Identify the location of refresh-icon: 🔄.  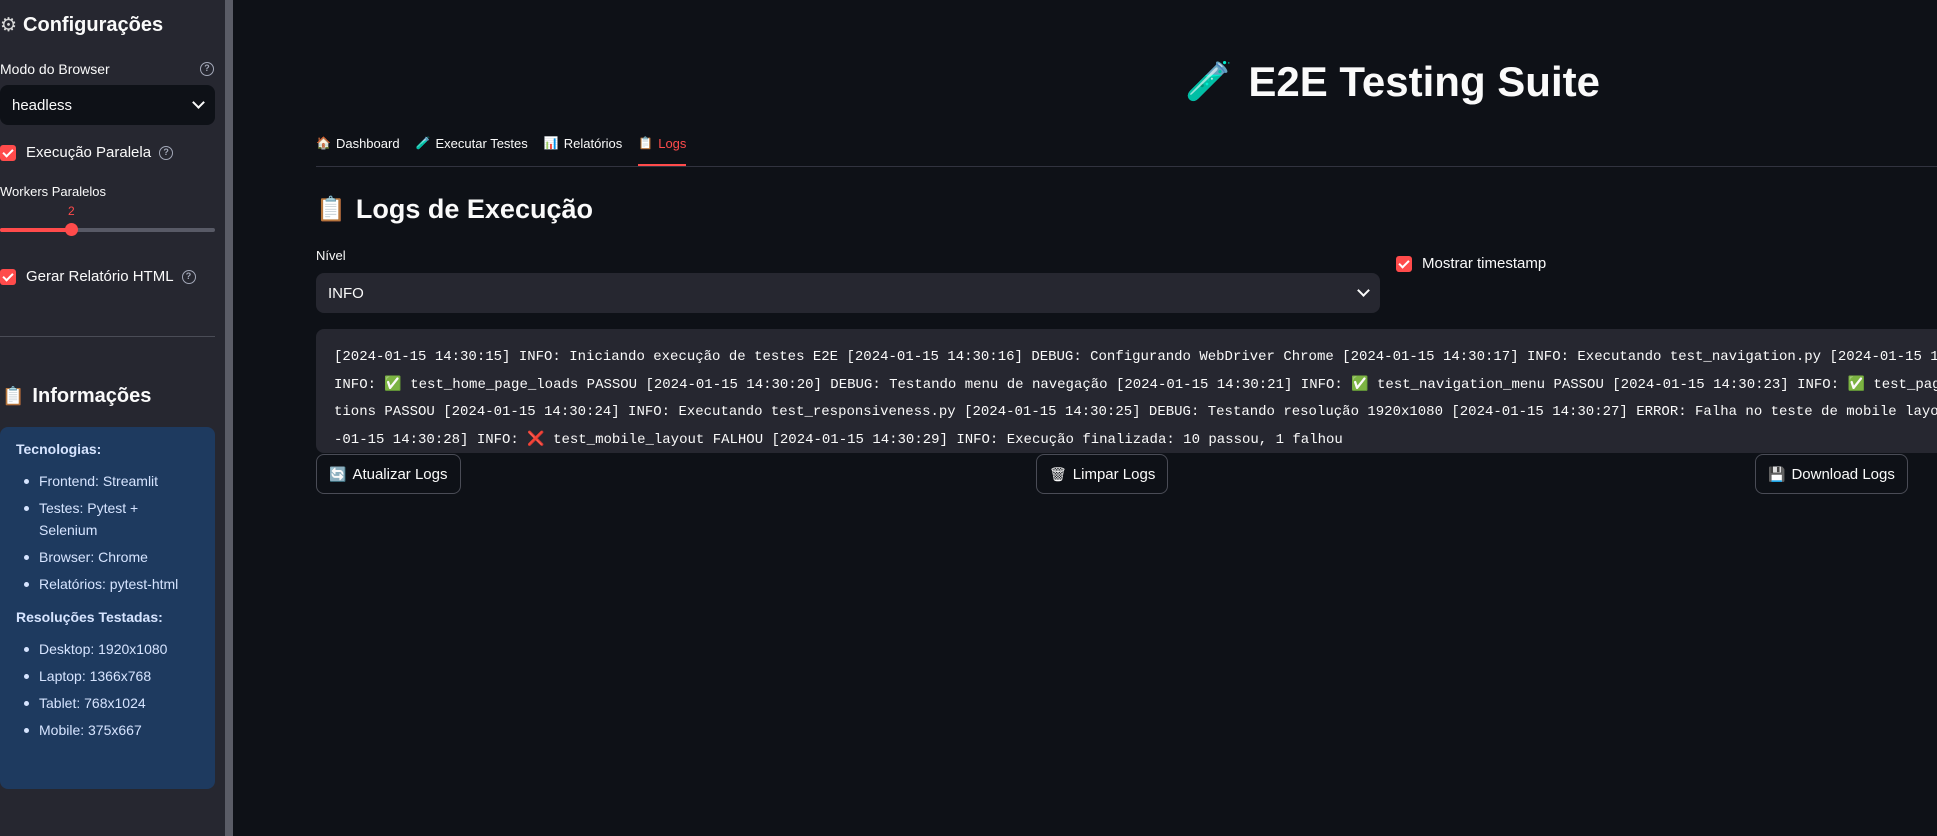
(338, 473).